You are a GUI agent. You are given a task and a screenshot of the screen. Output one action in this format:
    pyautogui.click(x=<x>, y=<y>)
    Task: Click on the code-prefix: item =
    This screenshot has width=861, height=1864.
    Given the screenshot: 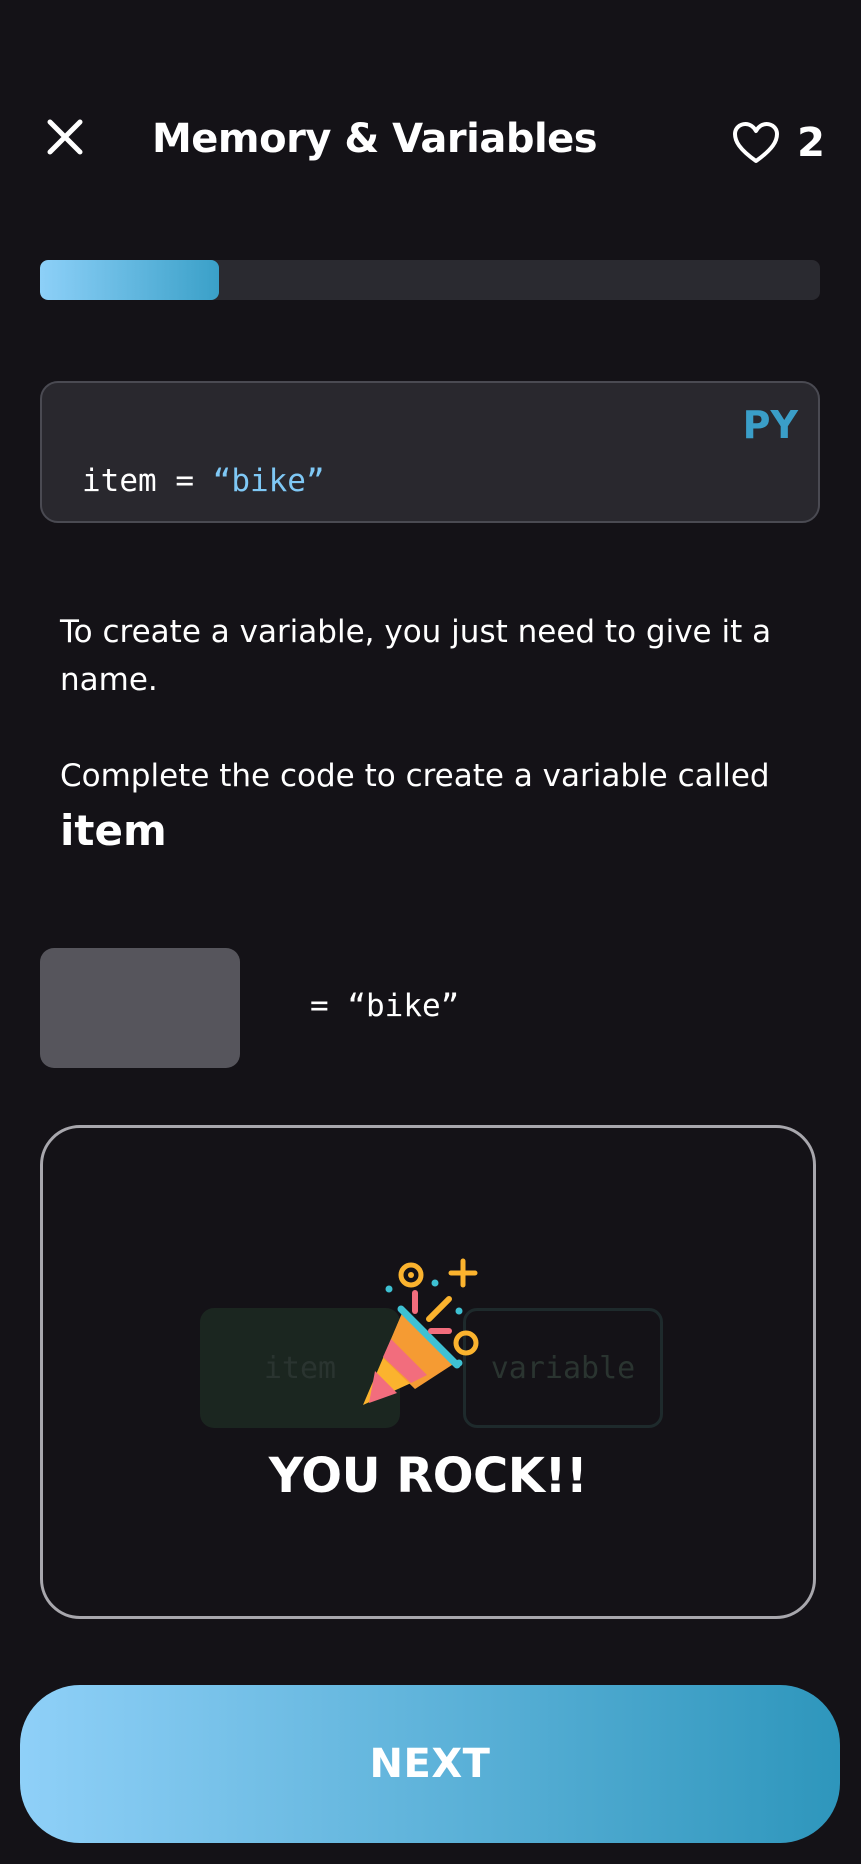 What is the action you would take?
    pyautogui.click(x=147, y=481)
    